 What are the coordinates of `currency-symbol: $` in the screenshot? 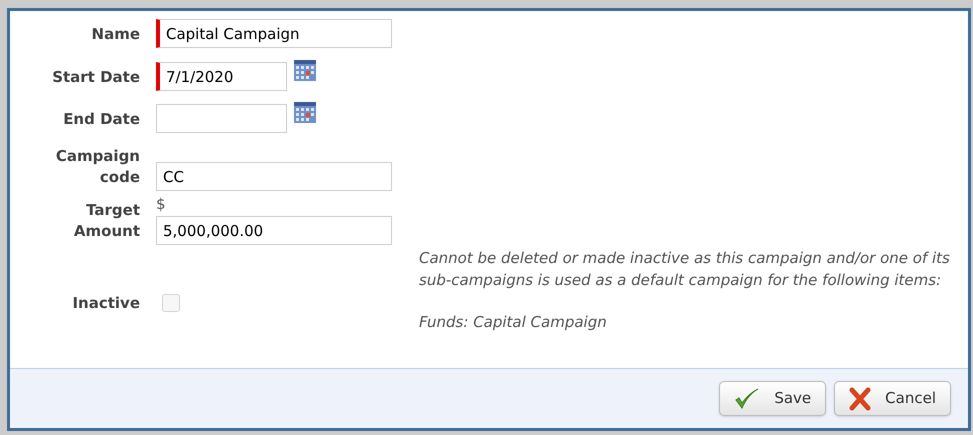 It's located at (161, 204).